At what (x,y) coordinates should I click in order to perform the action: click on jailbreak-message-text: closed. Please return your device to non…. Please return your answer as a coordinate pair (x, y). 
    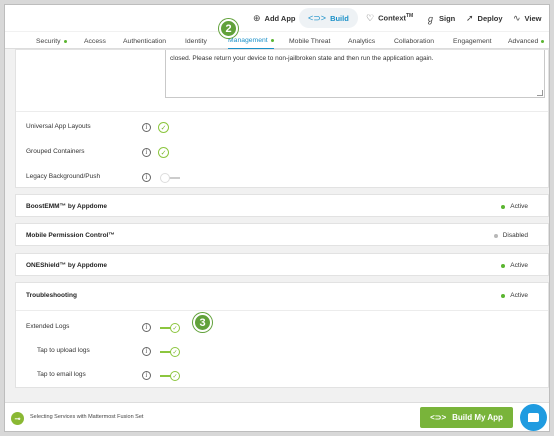
    Looking at the image, I should click on (302, 58).